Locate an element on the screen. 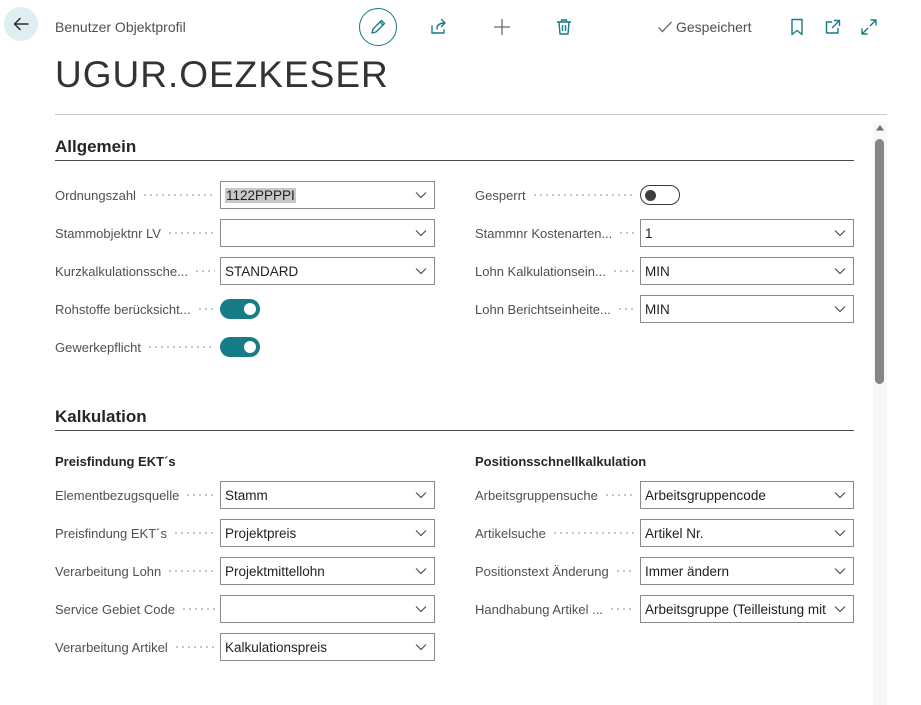 The image size is (921, 705). field-service-gebiet-code: Service Gebiet Code is located at coordinates (138, 609).